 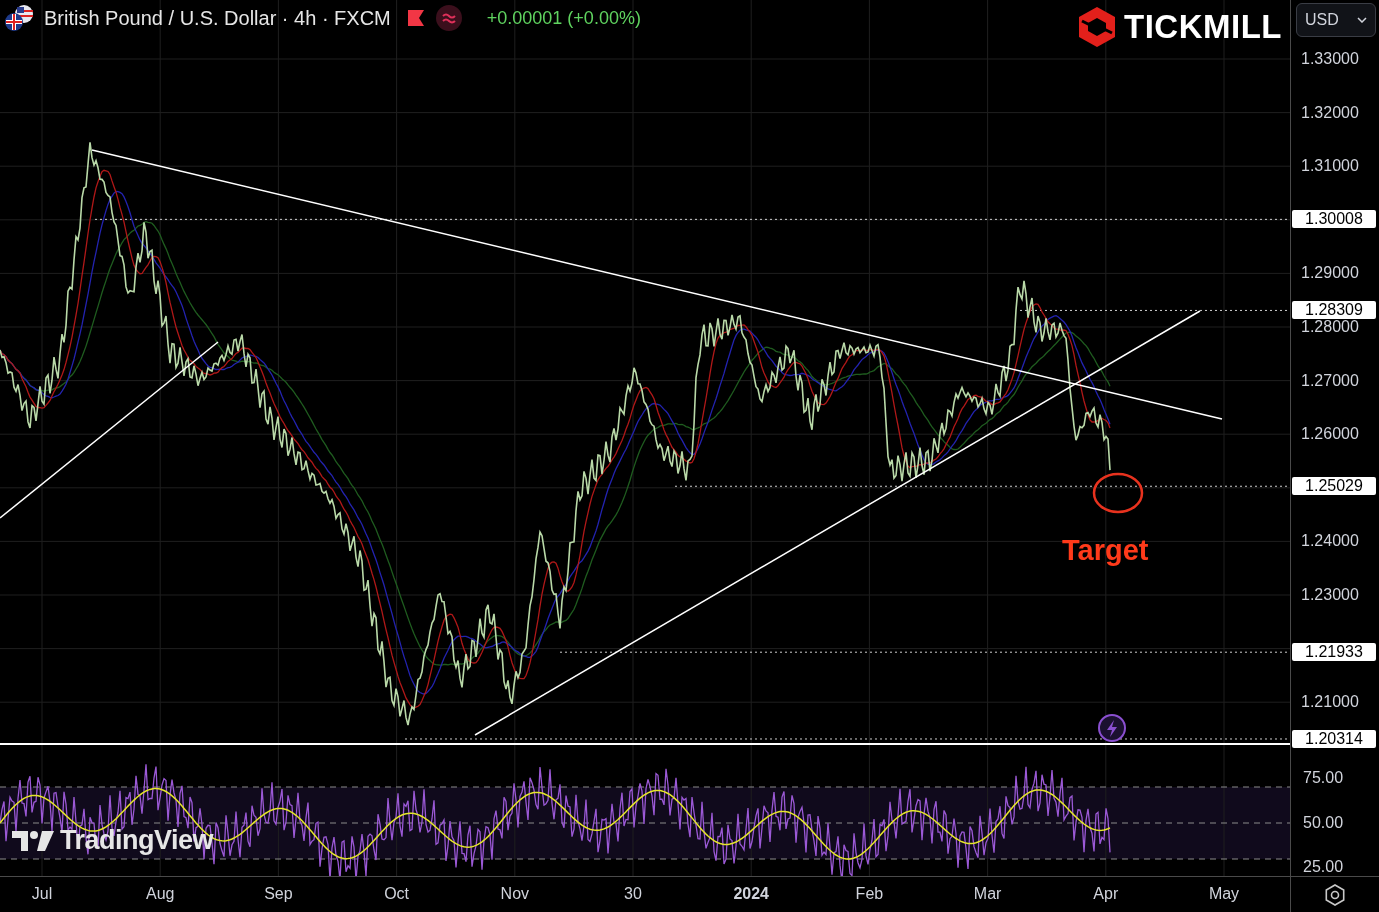 What do you see at coordinates (448, 18) in the screenshot?
I see `wave-icon` at bounding box center [448, 18].